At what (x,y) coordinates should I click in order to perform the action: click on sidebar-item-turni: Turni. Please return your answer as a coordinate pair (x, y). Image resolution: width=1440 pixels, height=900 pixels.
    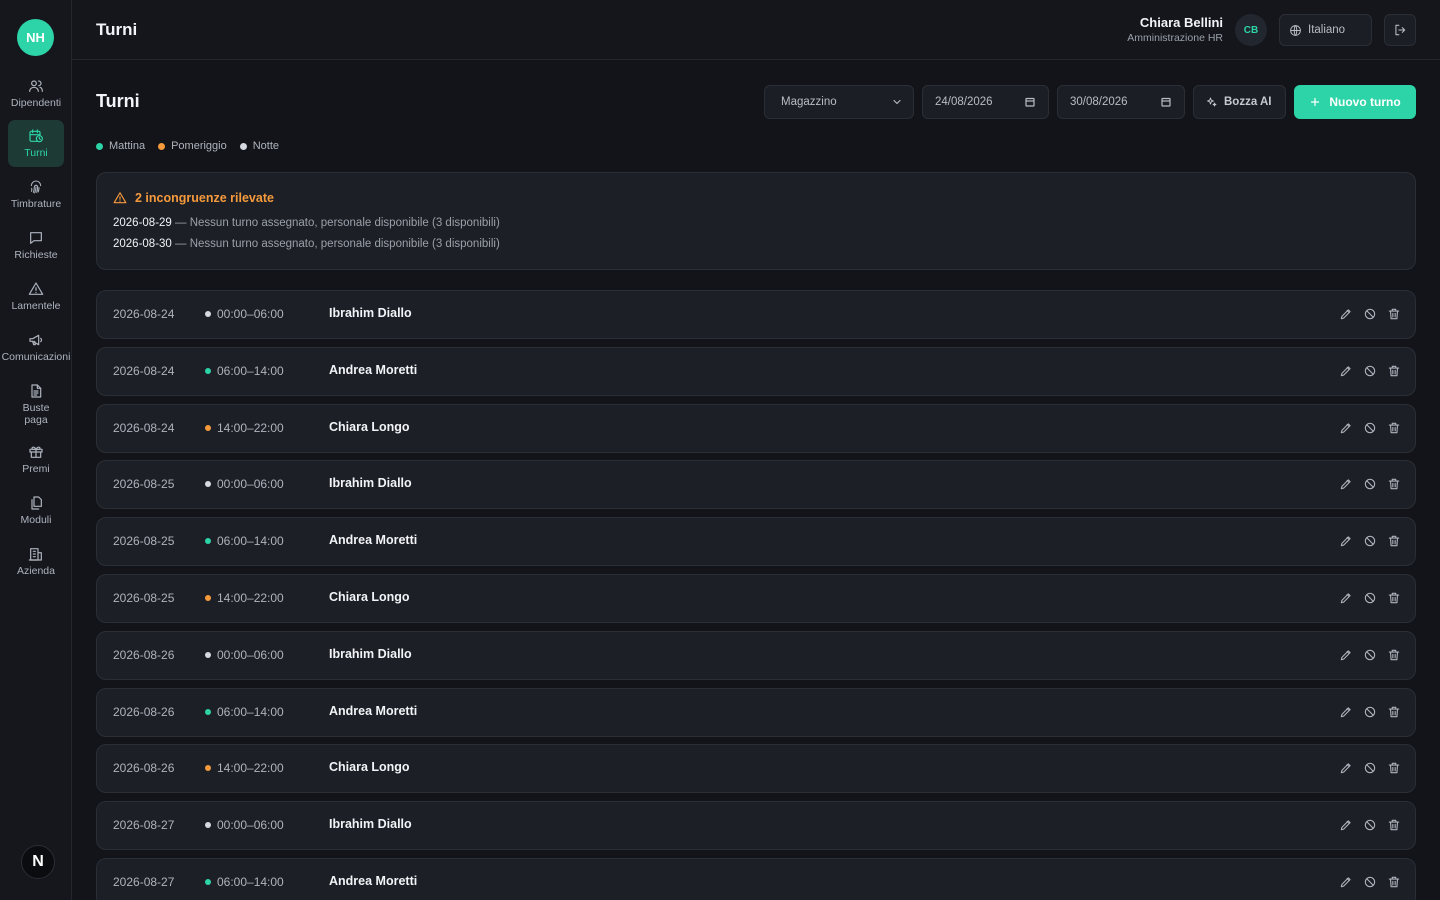
    Looking at the image, I should click on (36, 143).